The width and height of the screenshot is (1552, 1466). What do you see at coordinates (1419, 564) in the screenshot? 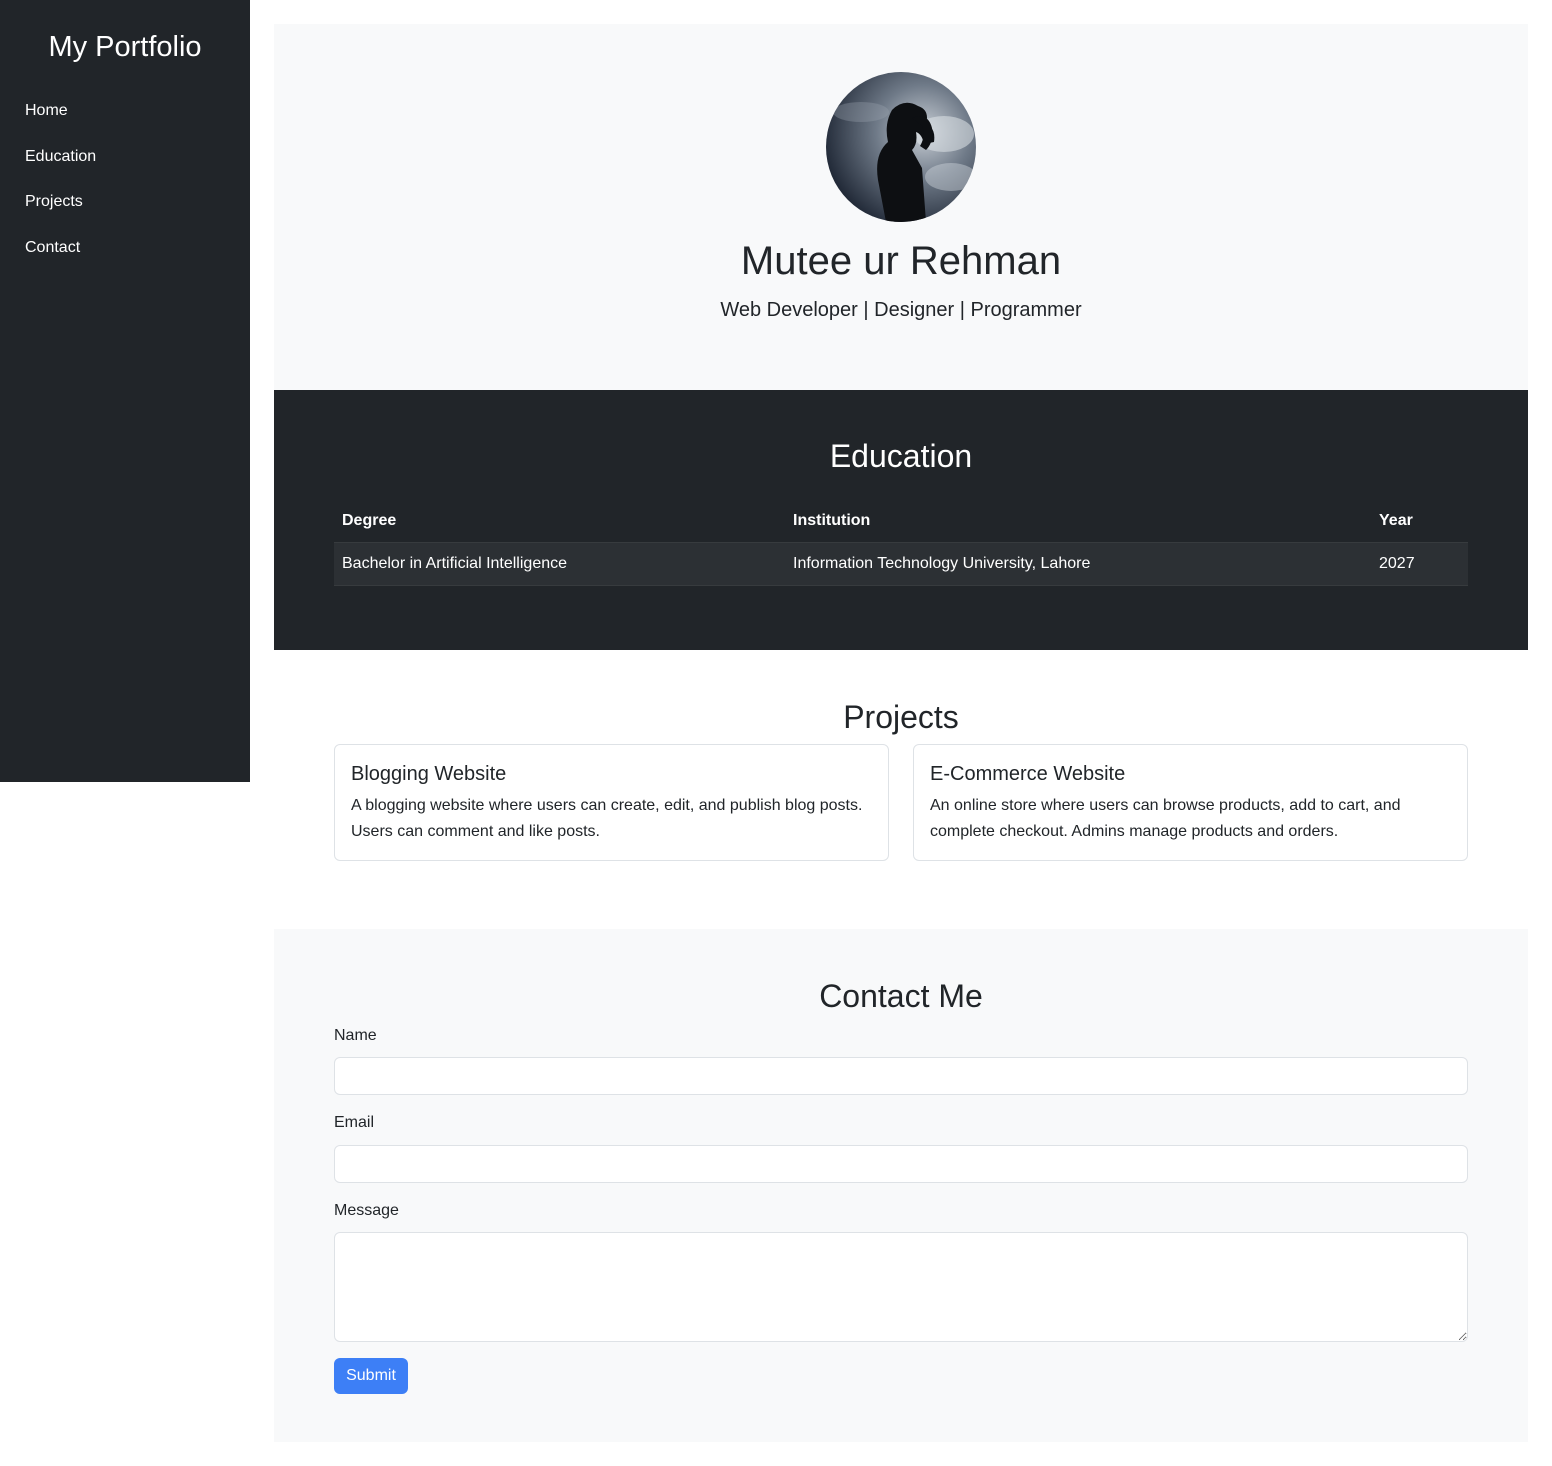
I see `cell-year: 2027` at bounding box center [1419, 564].